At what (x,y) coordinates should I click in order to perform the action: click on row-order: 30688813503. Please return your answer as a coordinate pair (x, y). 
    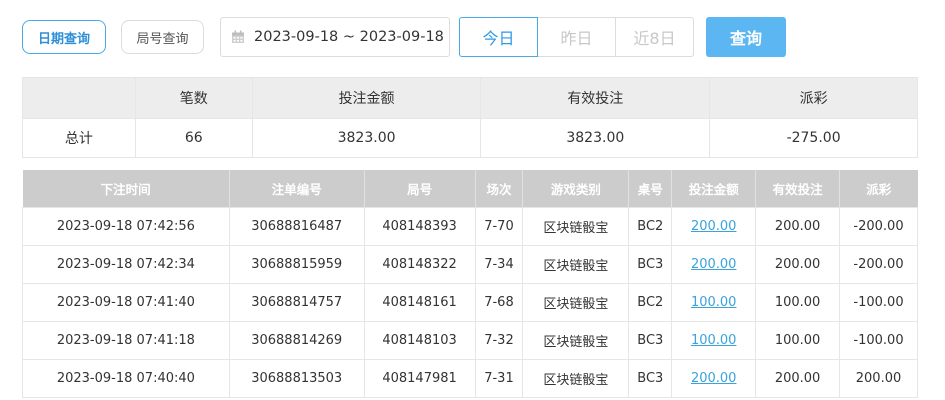
    Looking at the image, I should click on (296, 378).